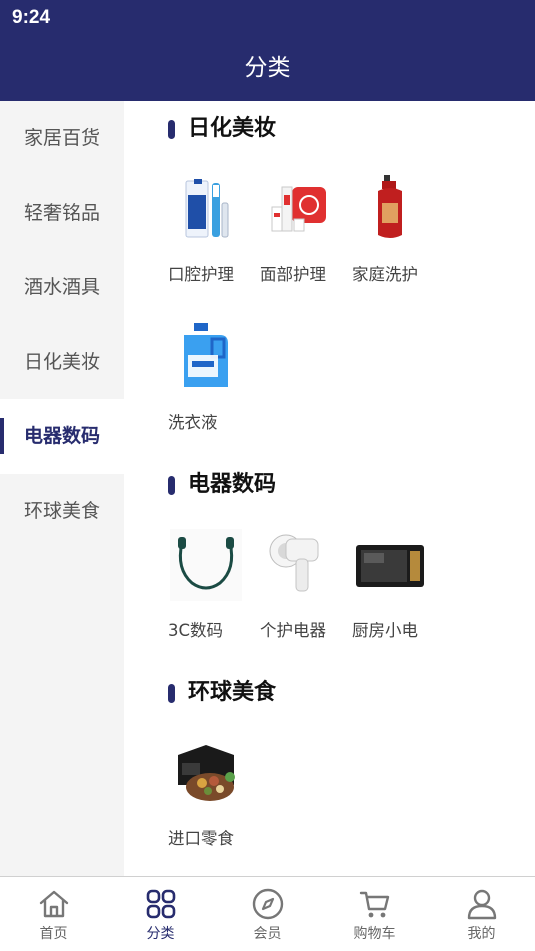 The width and height of the screenshot is (535, 951). What do you see at coordinates (207, 208) in the screenshot?
I see `toothpaste-image` at bounding box center [207, 208].